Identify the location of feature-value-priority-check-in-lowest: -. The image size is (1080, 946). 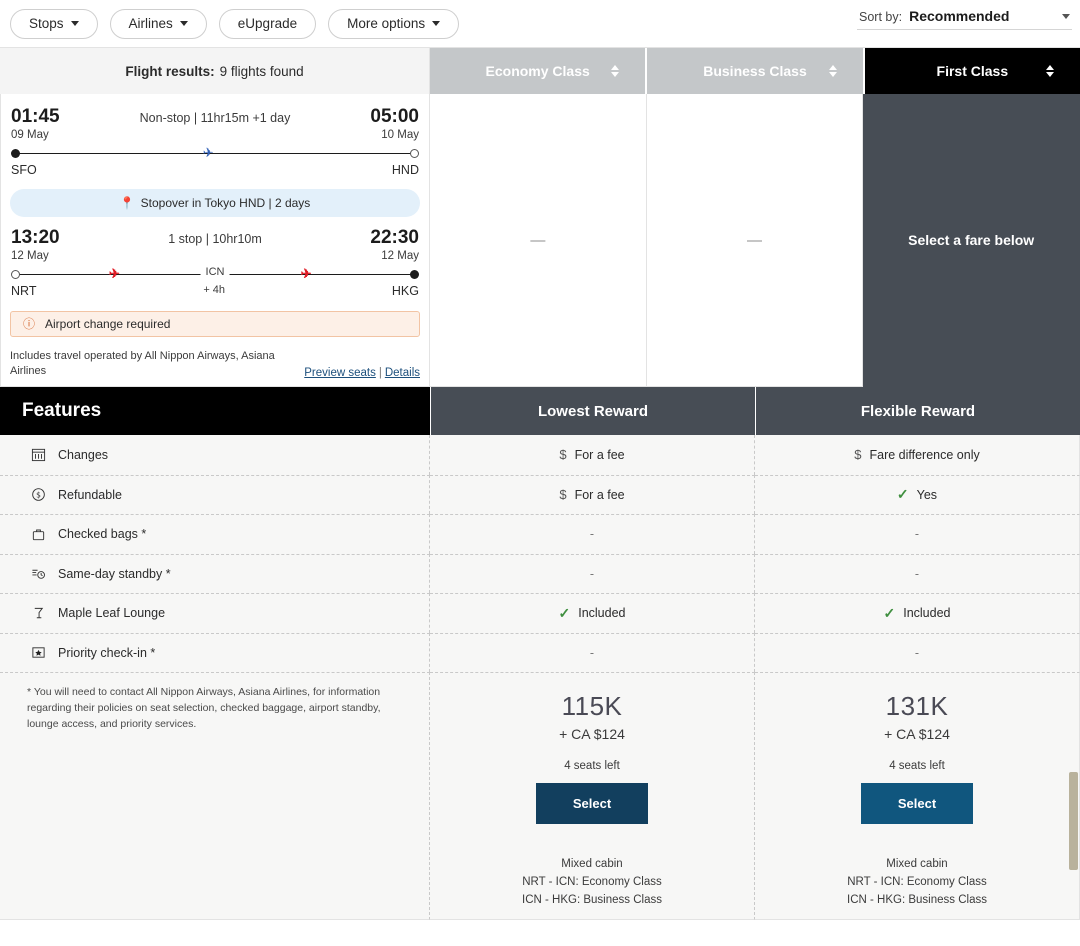
(592, 652).